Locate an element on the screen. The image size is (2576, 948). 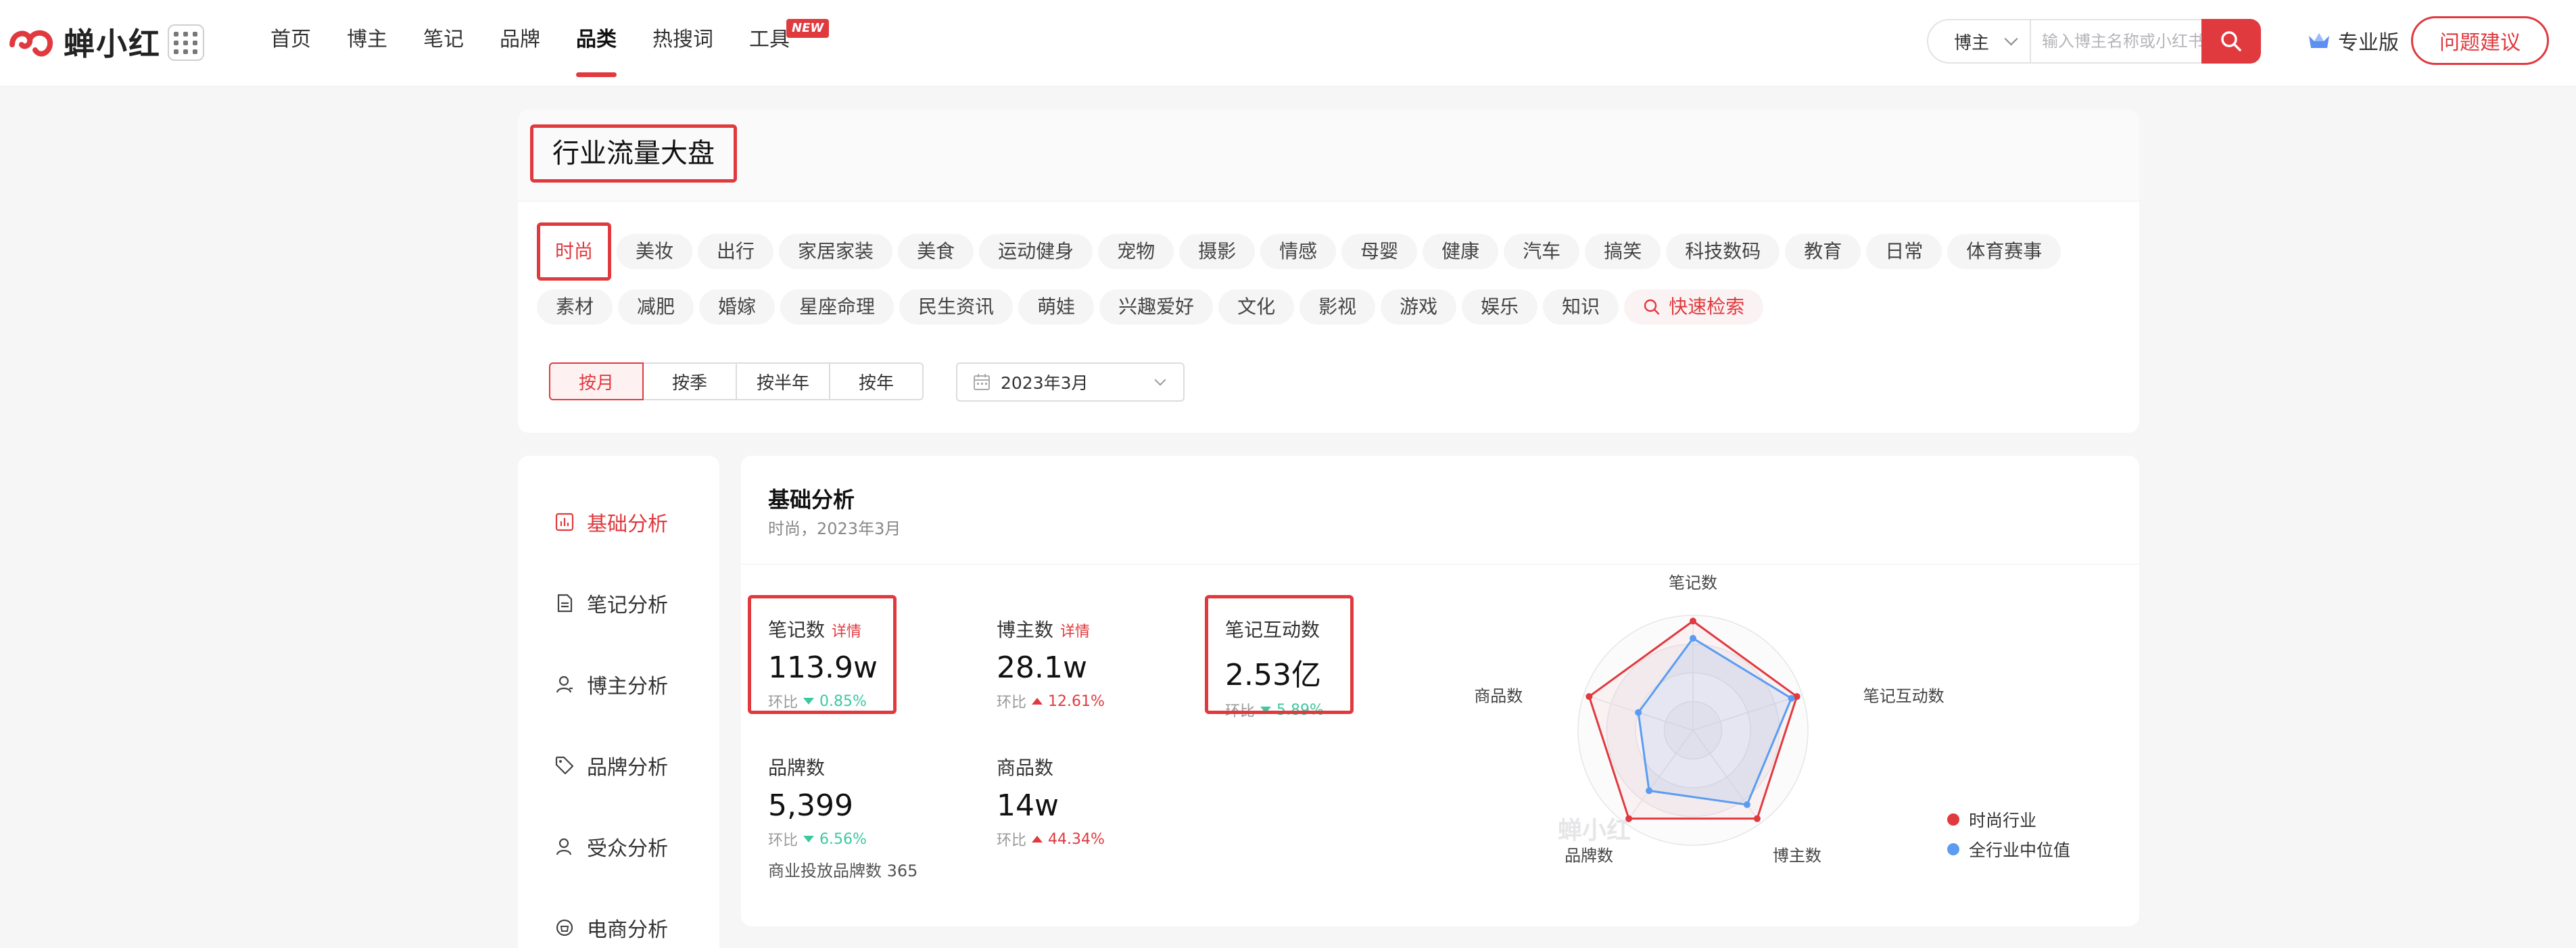
brand-logo: 蝉小红 is located at coordinates (84, 42).